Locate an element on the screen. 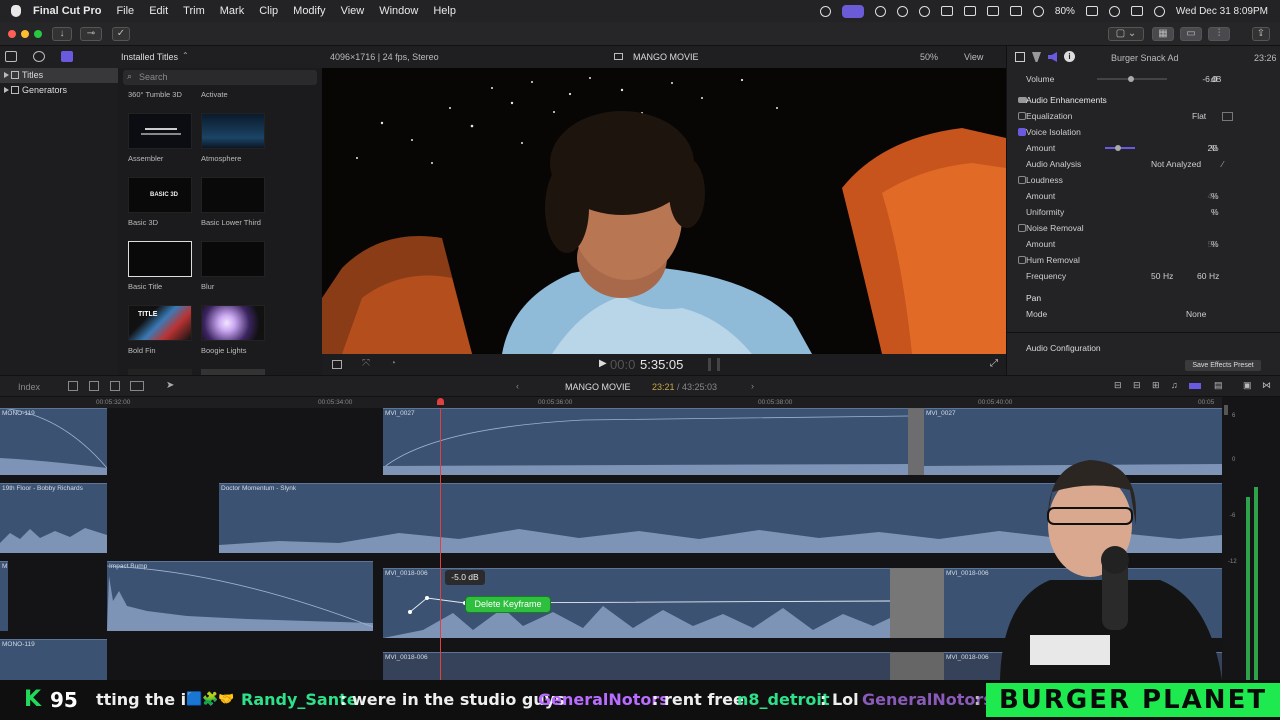 The height and width of the screenshot is (720, 1280). back-icon: ‹ is located at coordinates (517, 386).